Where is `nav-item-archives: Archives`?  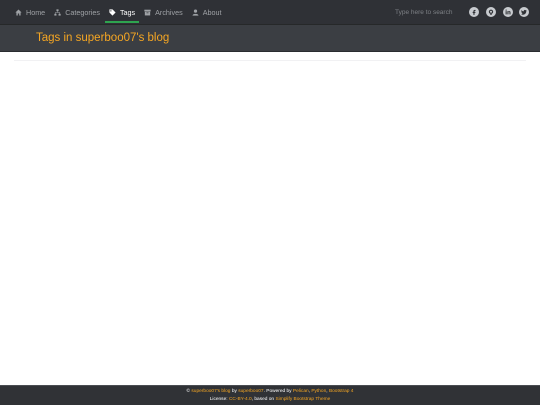
nav-item-archives: Archives is located at coordinates (163, 12).